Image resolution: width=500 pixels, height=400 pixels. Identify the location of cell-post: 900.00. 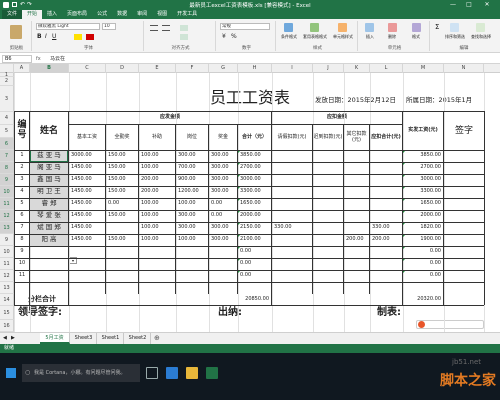
(192, 180).